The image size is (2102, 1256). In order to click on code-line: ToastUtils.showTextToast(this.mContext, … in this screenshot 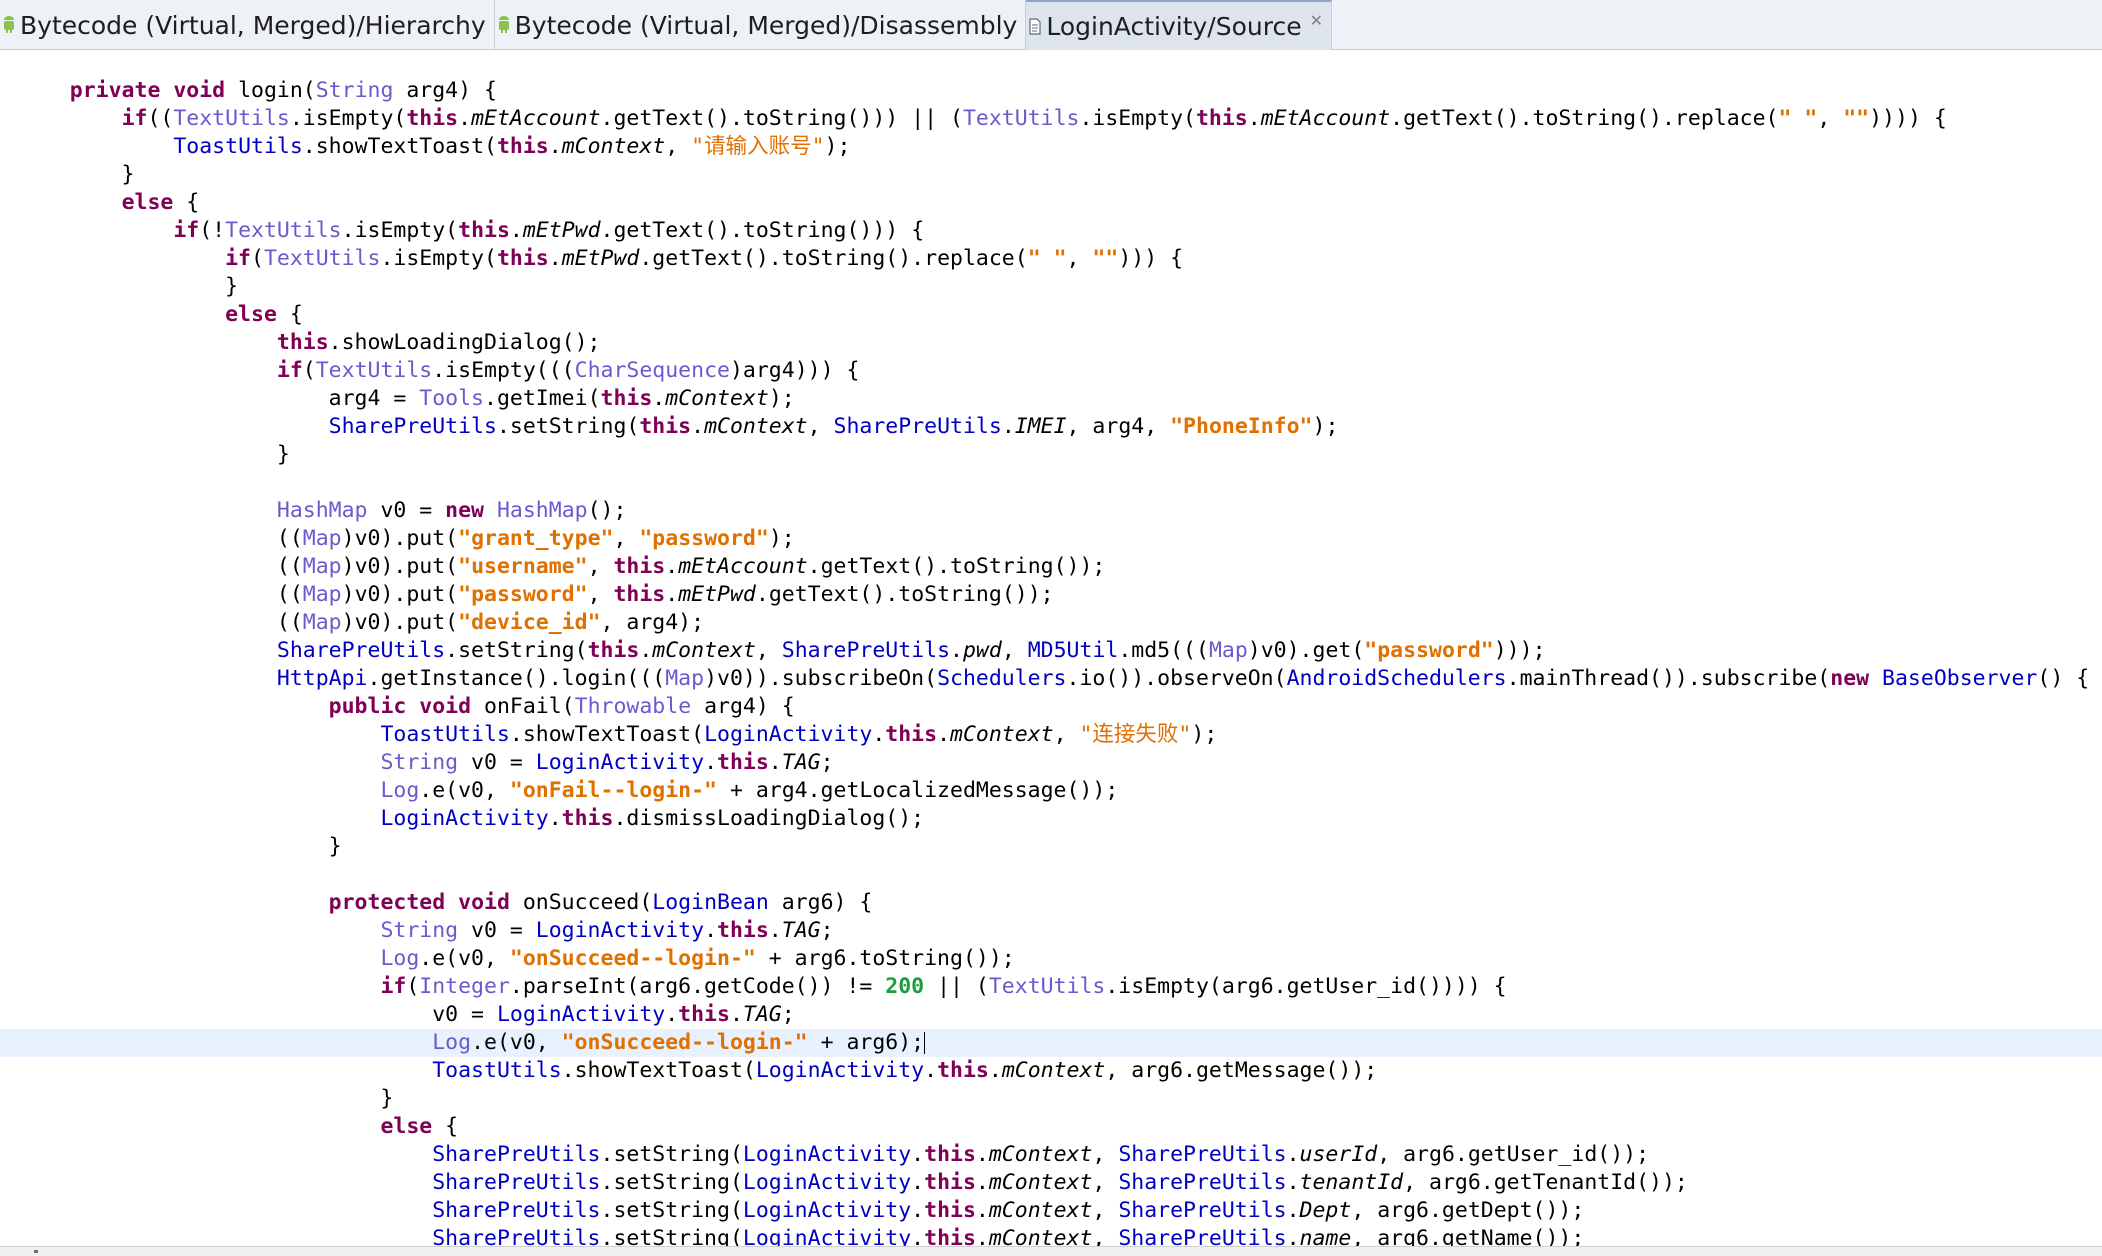, I will do `click(1051, 147)`.